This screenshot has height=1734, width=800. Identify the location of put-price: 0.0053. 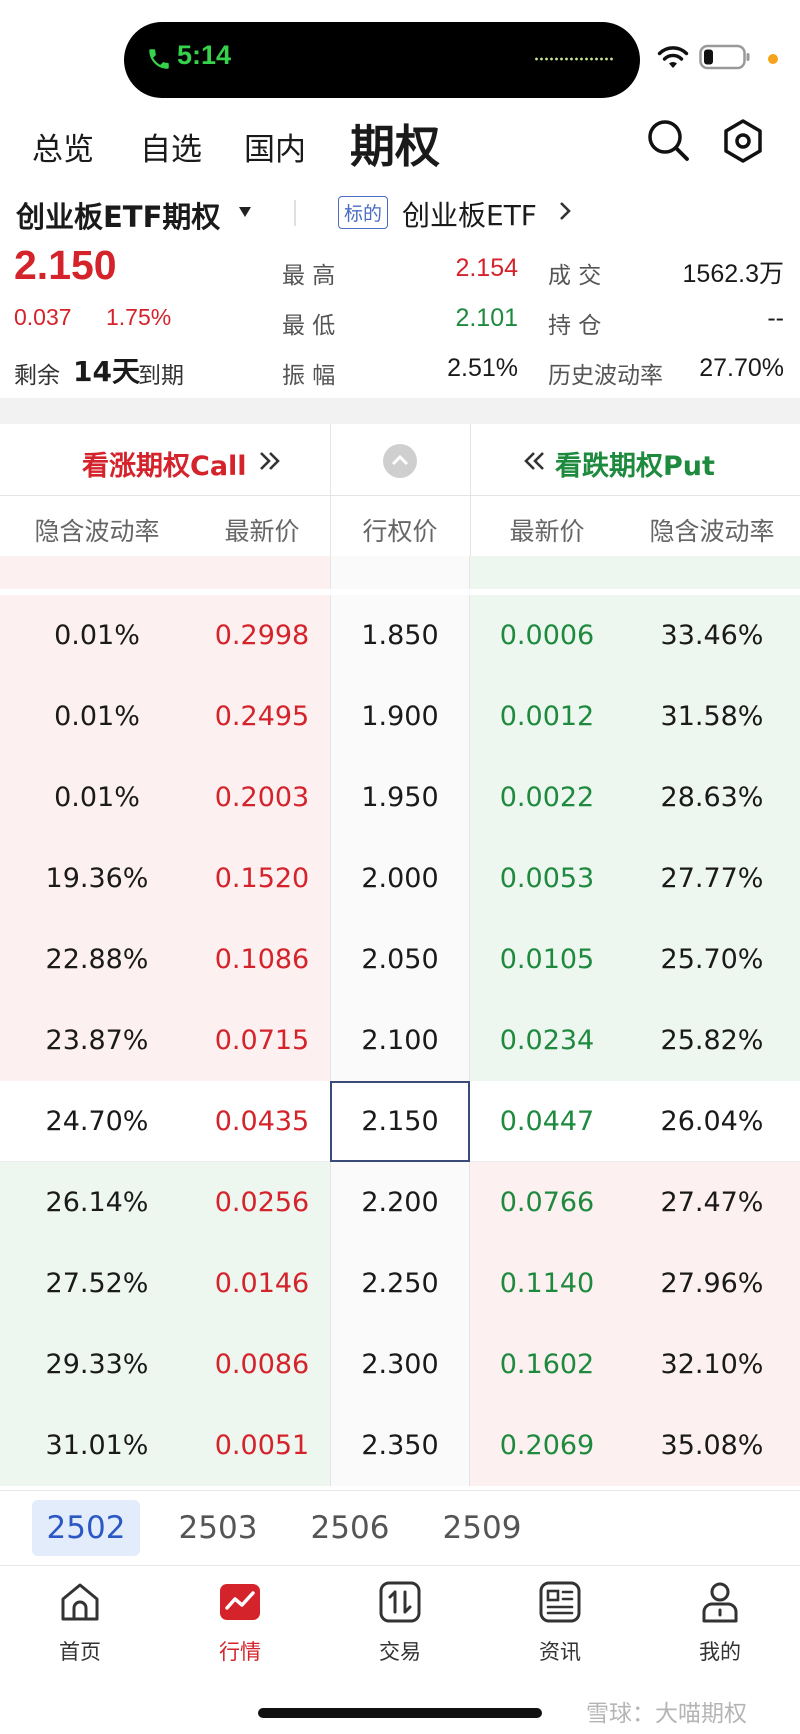
(547, 878).